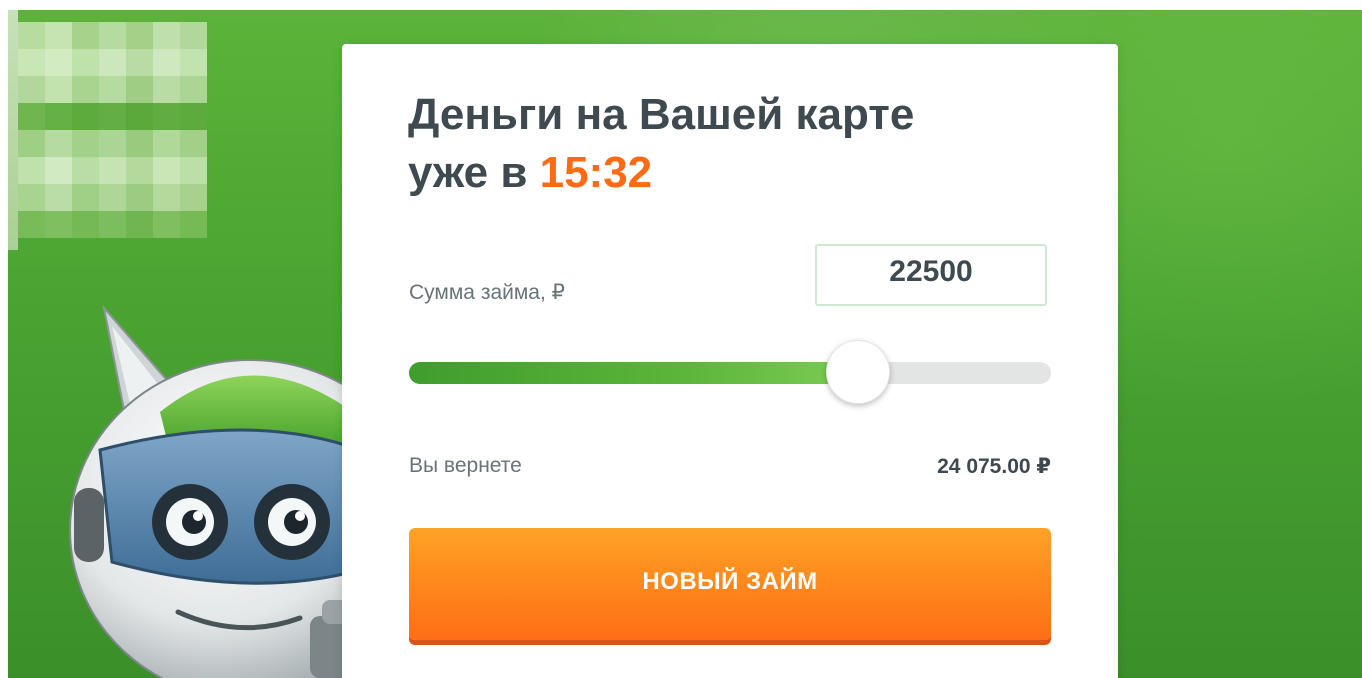 This screenshot has width=1362, height=678. Describe the element at coordinates (214, 491) in the screenshot. I see `robot-cat-mascot-icon` at that location.